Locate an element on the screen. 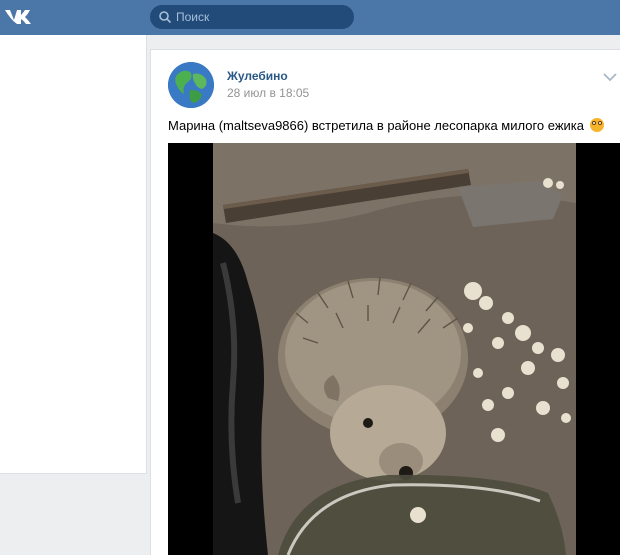  vk-logo-icon is located at coordinates (20, 17).